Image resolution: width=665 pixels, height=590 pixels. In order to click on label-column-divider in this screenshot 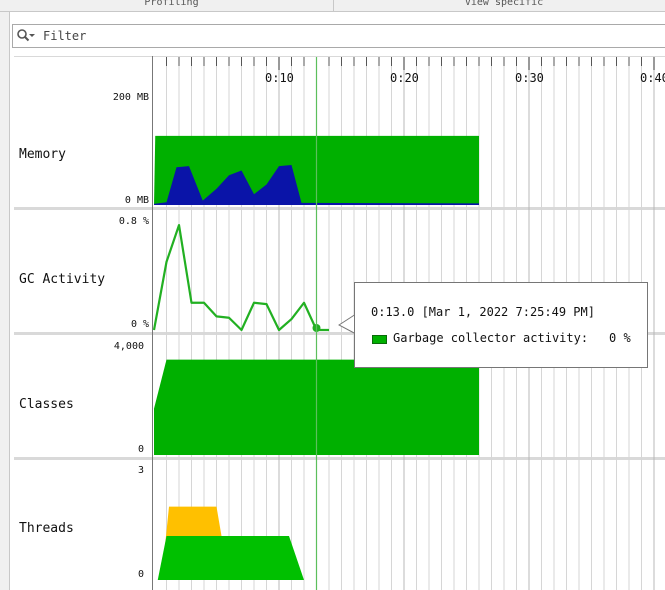, I will do `click(152, 323)`.